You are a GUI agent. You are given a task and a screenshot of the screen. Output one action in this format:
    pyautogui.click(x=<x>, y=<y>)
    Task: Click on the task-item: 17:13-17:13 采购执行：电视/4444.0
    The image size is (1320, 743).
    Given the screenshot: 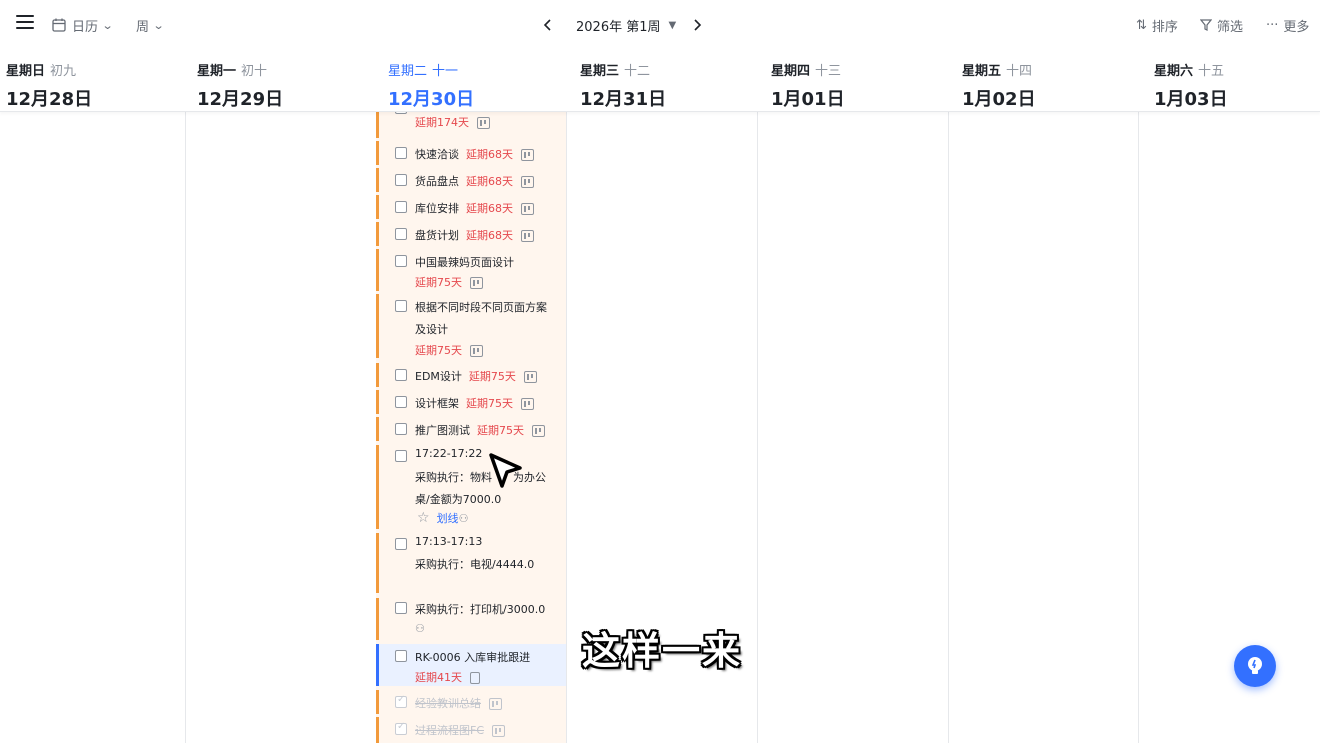 What is the action you would take?
    pyautogui.click(x=471, y=563)
    